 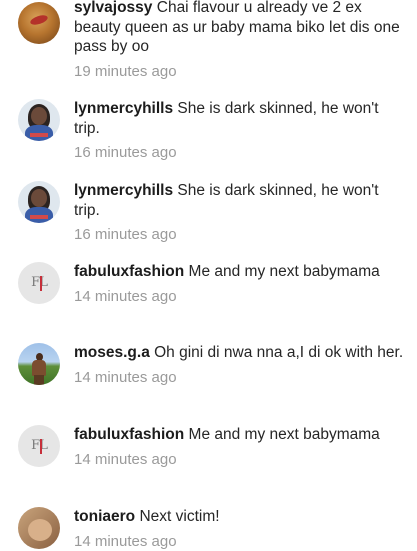 What do you see at coordinates (104, 516) in the screenshot?
I see `username-link: toniaero` at bounding box center [104, 516].